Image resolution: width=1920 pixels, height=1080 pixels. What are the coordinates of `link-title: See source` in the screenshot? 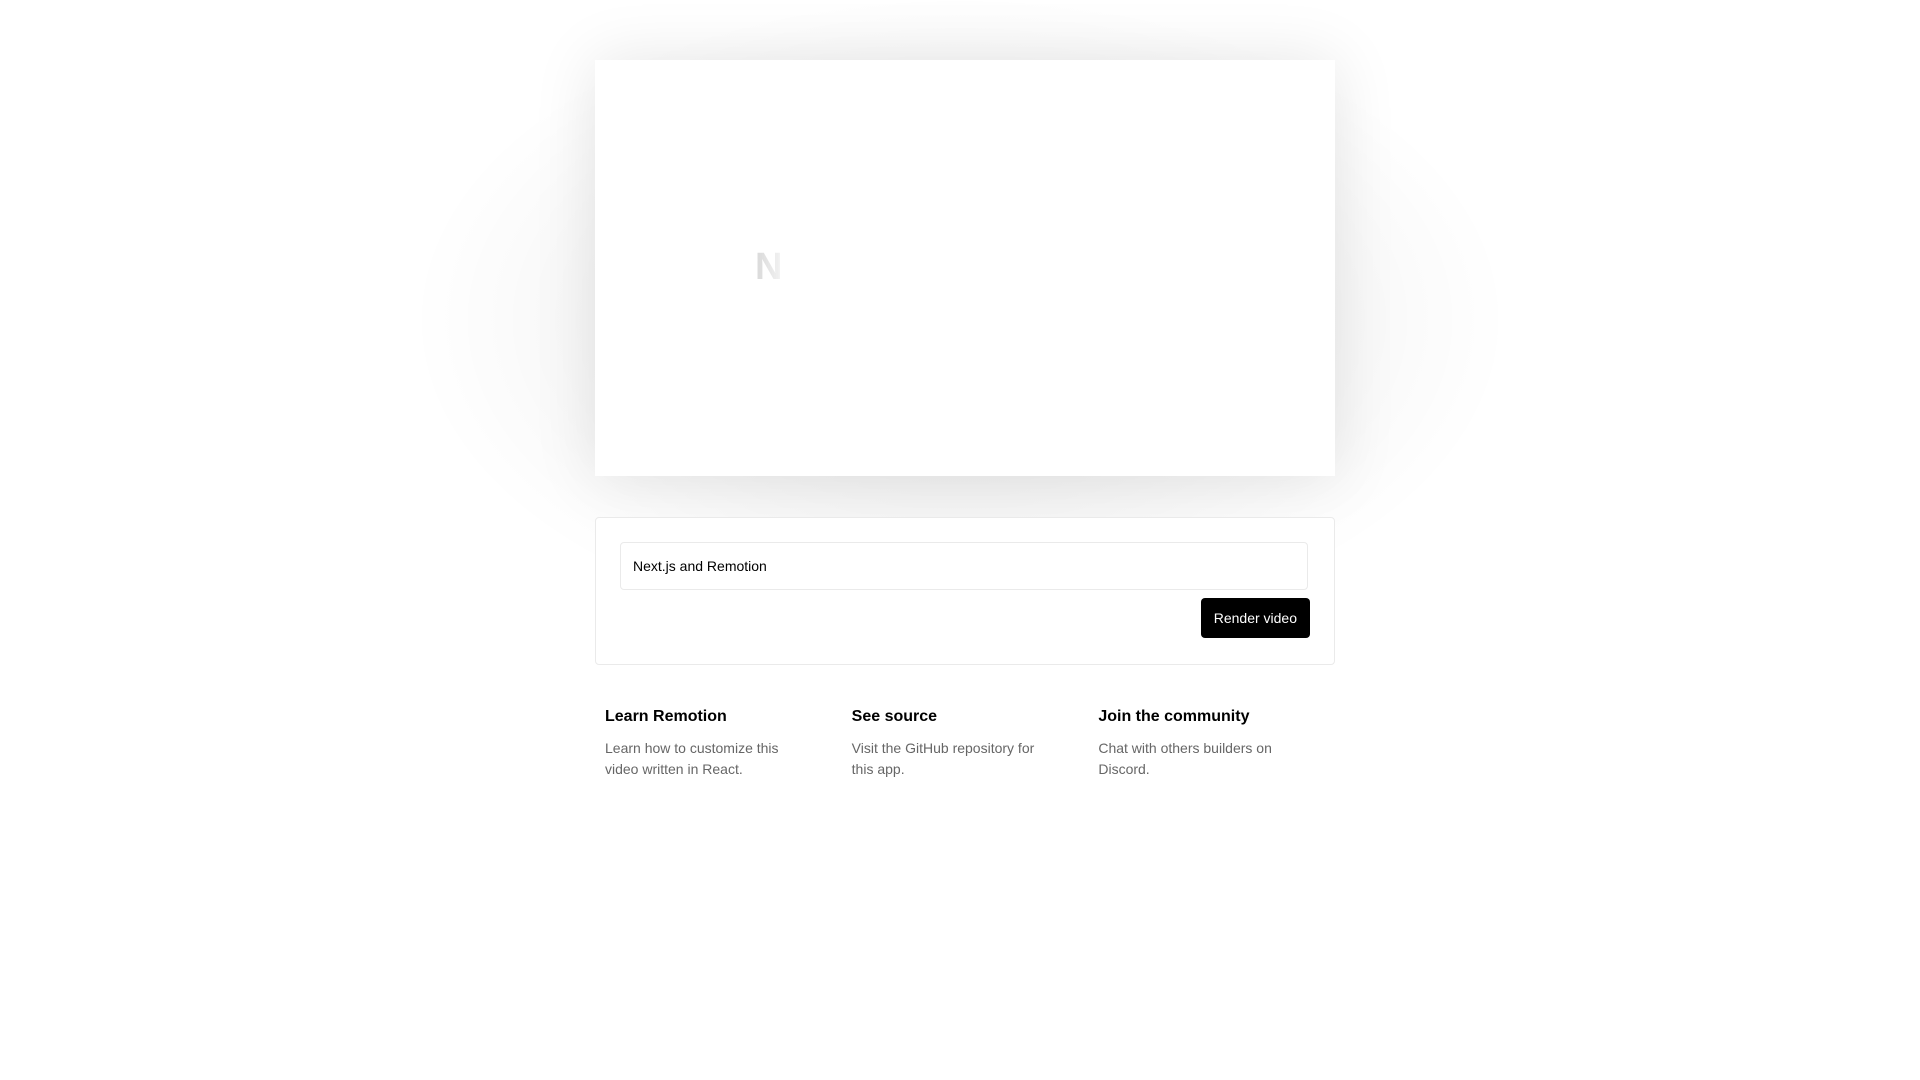 It's located at (894, 716).